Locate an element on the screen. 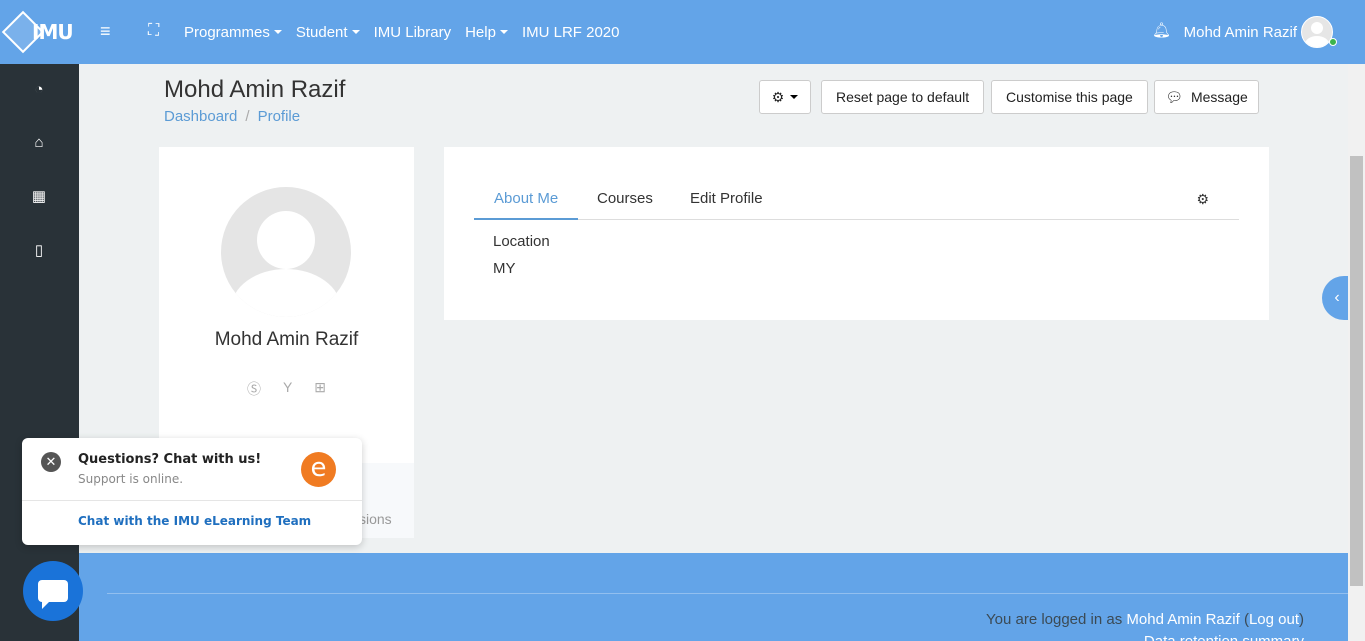  chevron-down-icon is located at coordinates (792, 97).